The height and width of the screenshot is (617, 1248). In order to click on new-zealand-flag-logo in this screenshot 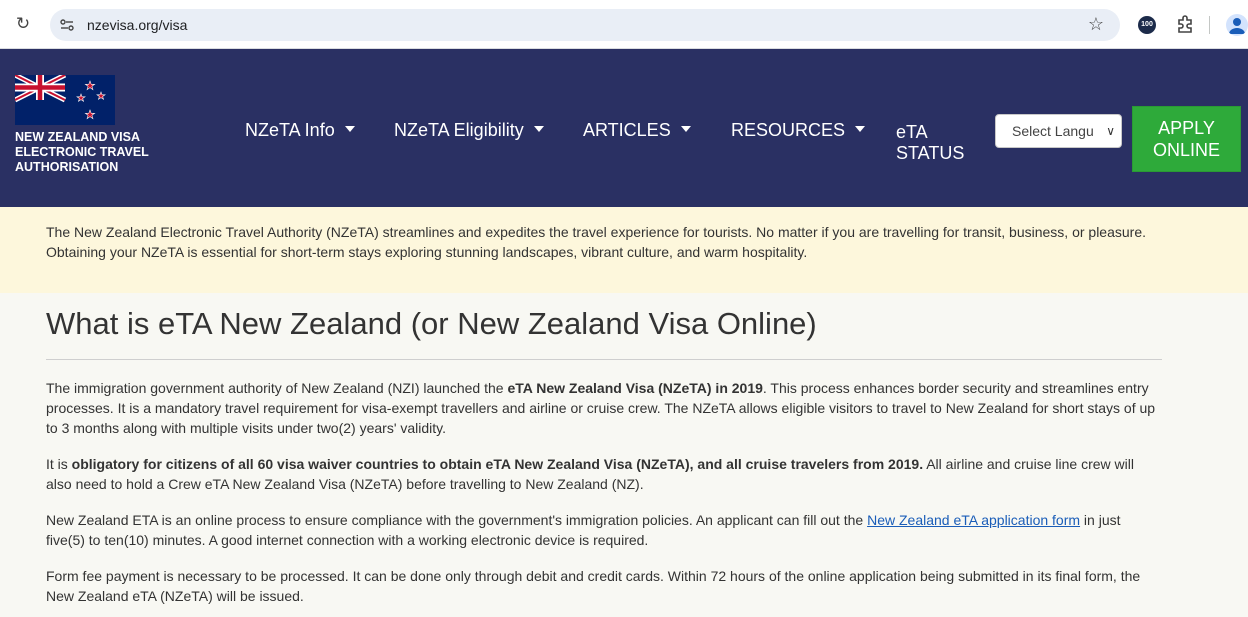, I will do `click(65, 100)`.